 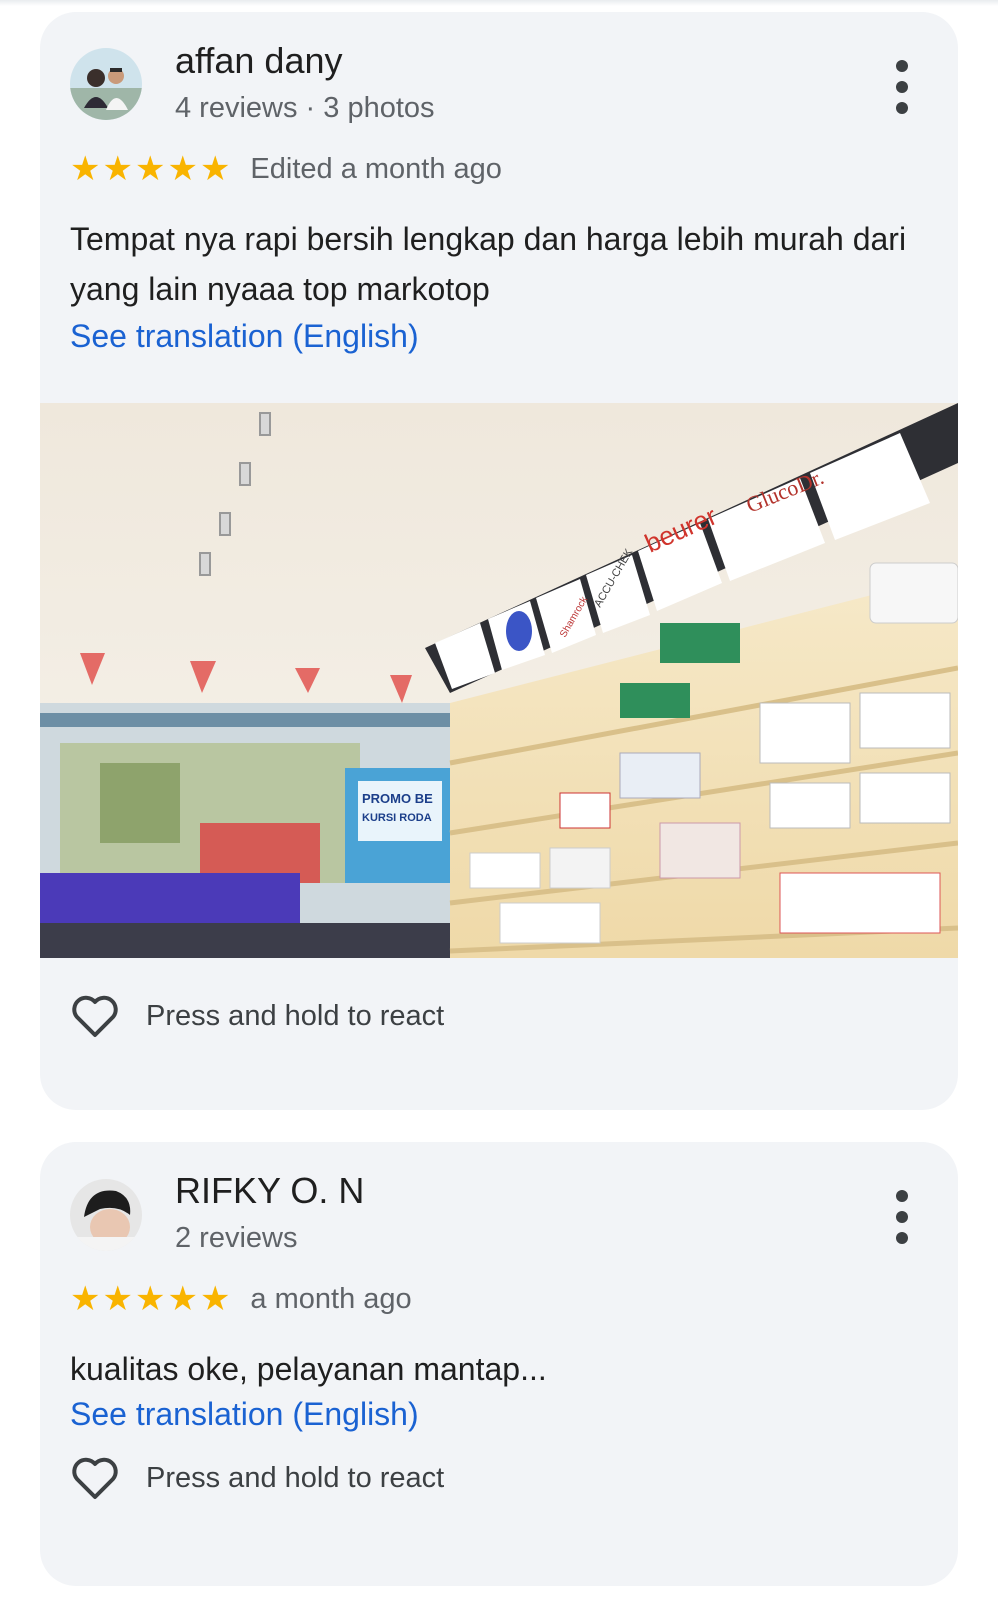 What do you see at coordinates (397, 798) in the screenshot?
I see `svg-text: PROMO BE` at bounding box center [397, 798].